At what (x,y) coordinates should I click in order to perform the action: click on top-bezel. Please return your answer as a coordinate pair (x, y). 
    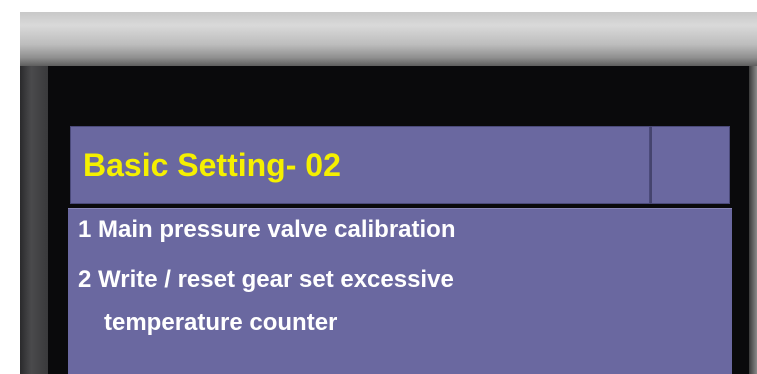
    Looking at the image, I should click on (388, 39).